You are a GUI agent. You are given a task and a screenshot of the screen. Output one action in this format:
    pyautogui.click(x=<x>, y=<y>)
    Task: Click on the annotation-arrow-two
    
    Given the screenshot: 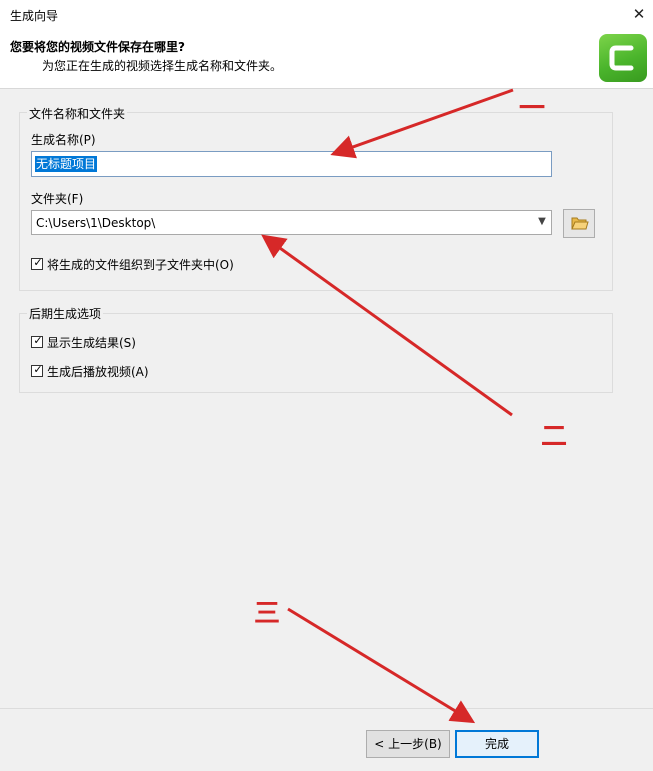 What is the action you would take?
    pyautogui.click(x=387, y=325)
    